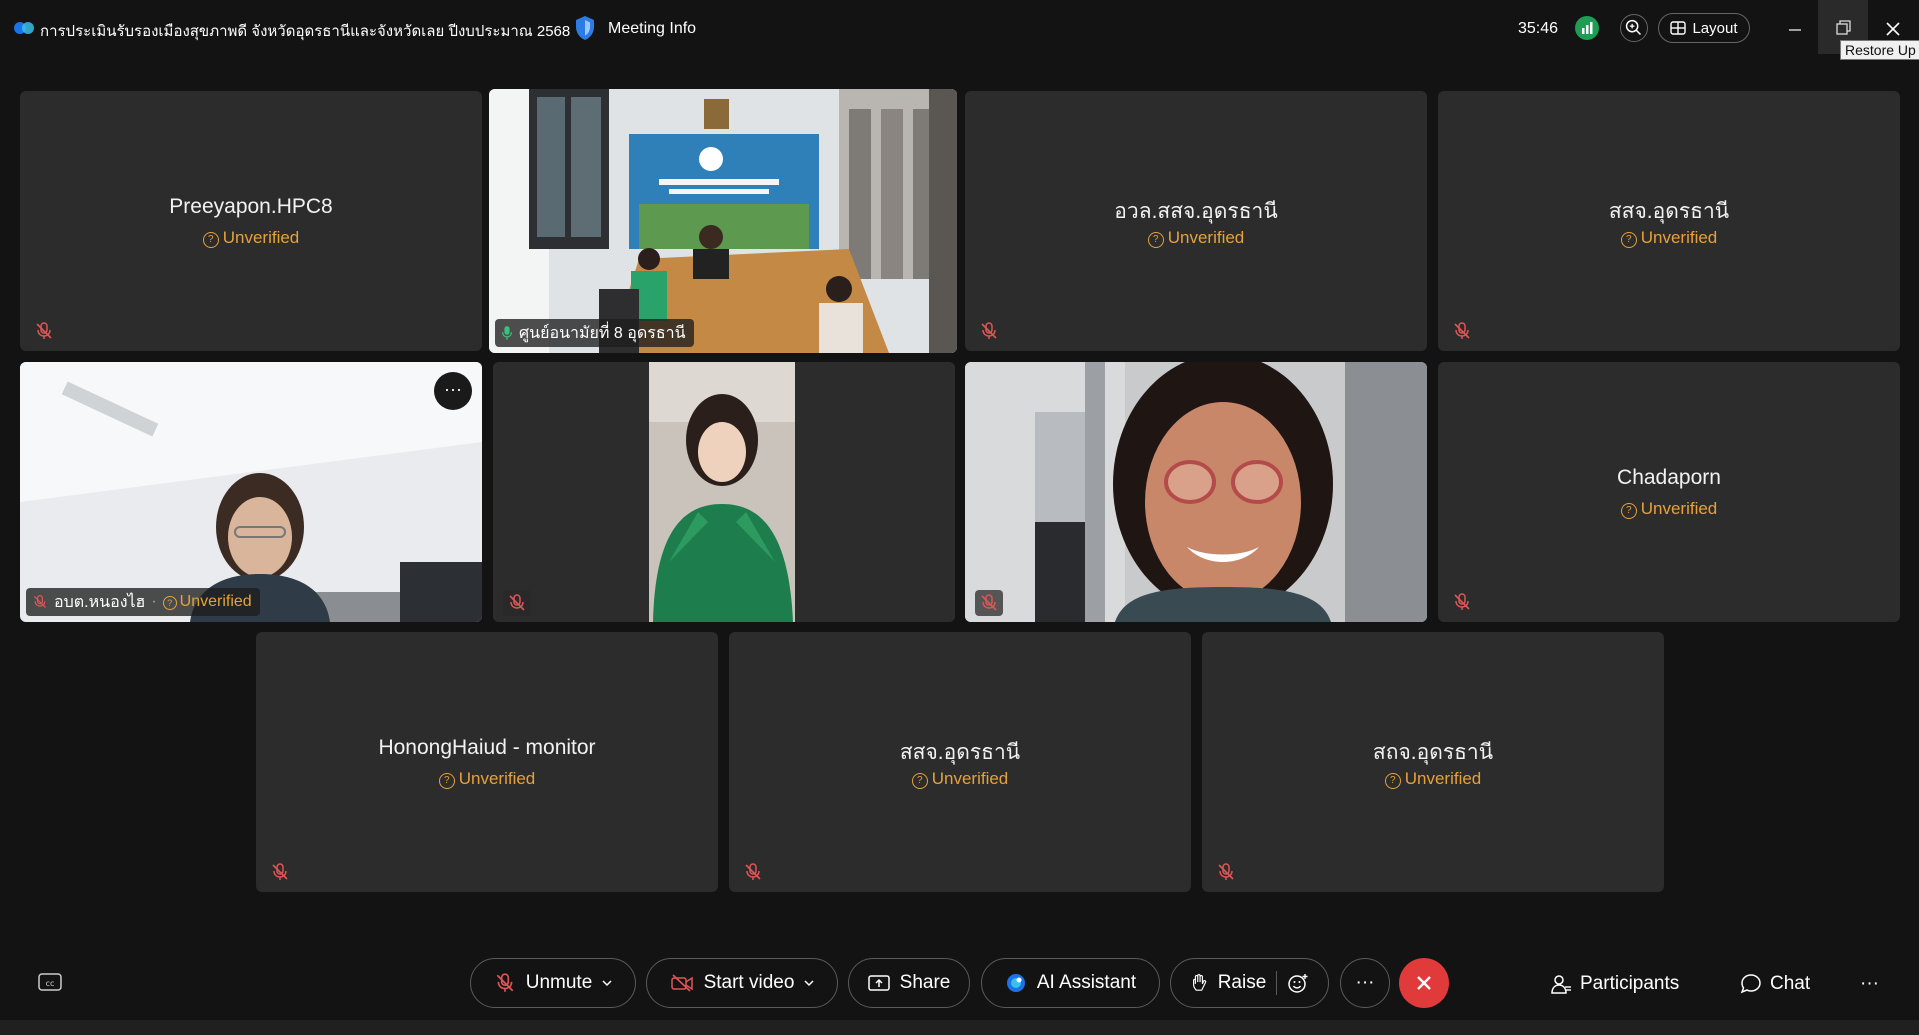  I want to click on network-signal-icon, so click(1587, 28).